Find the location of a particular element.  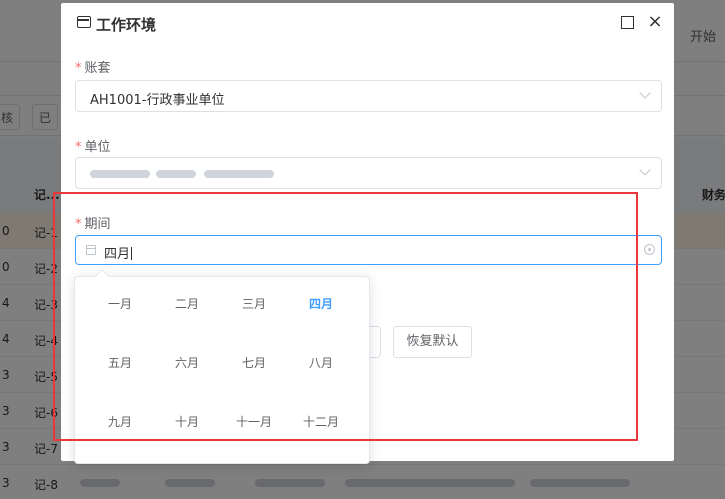

account-set-select: AH1001-行政事业单位 is located at coordinates (368, 96).